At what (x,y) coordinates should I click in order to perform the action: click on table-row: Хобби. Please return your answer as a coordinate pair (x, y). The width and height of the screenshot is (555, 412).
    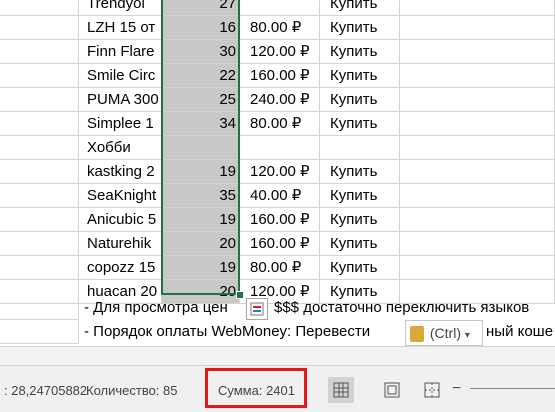
    Looking at the image, I should click on (277, 148).